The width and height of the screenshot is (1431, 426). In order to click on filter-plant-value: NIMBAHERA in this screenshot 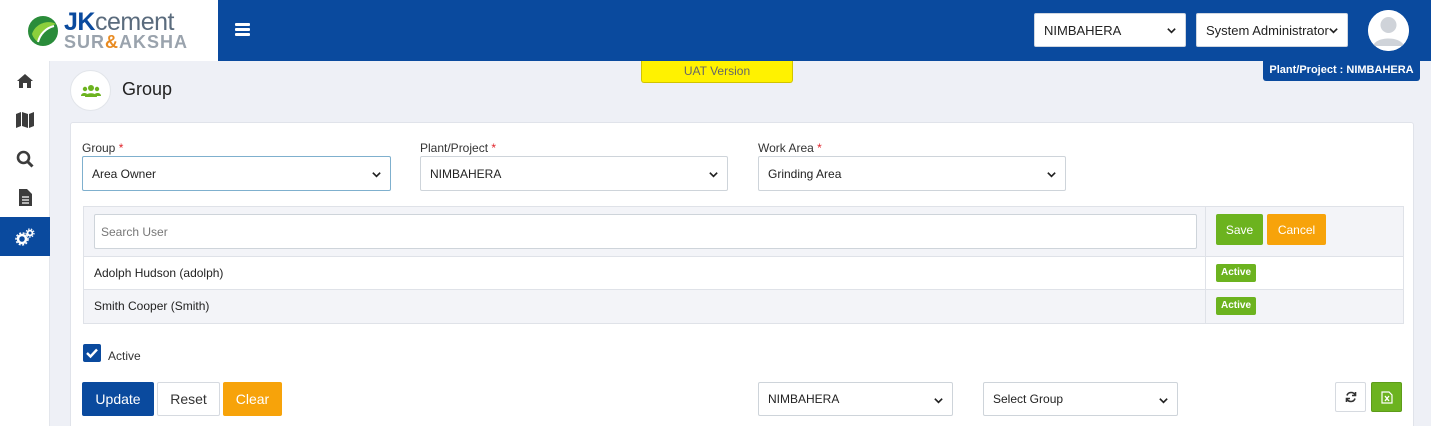, I will do `click(804, 399)`.